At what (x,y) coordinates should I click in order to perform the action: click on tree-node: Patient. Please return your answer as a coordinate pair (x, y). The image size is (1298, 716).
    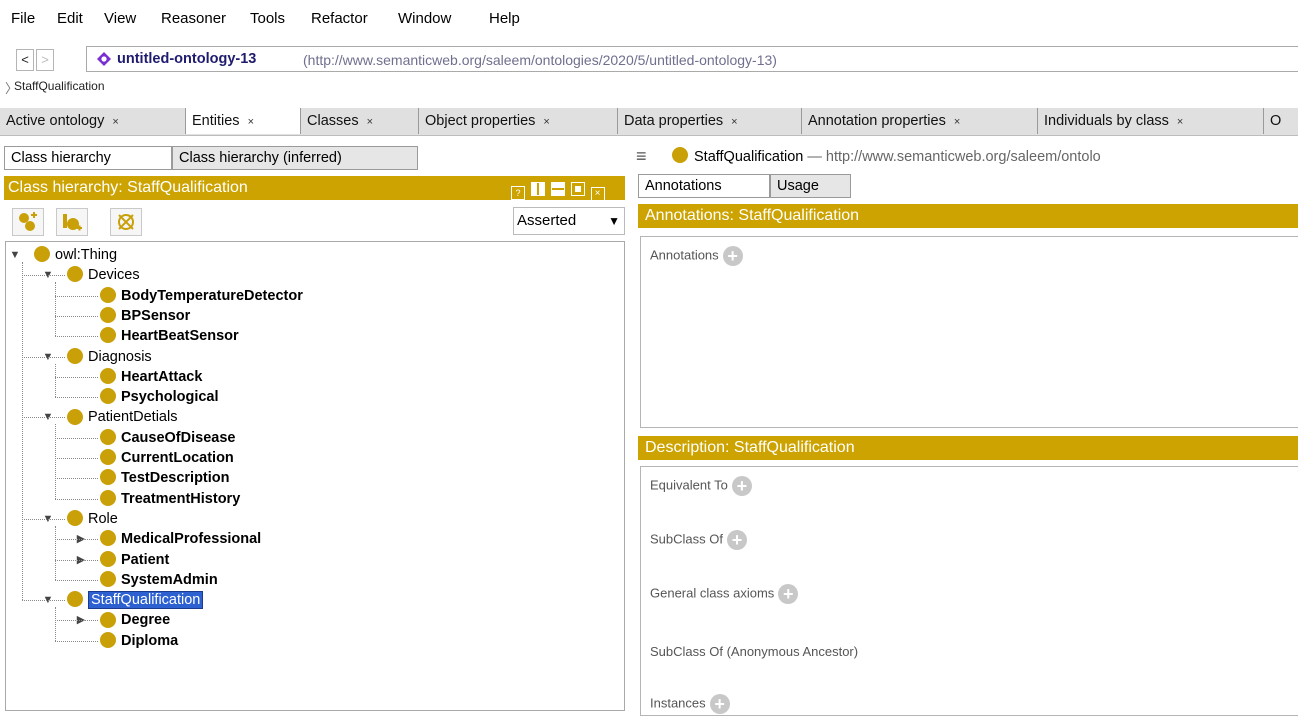
    Looking at the image, I should click on (134, 560).